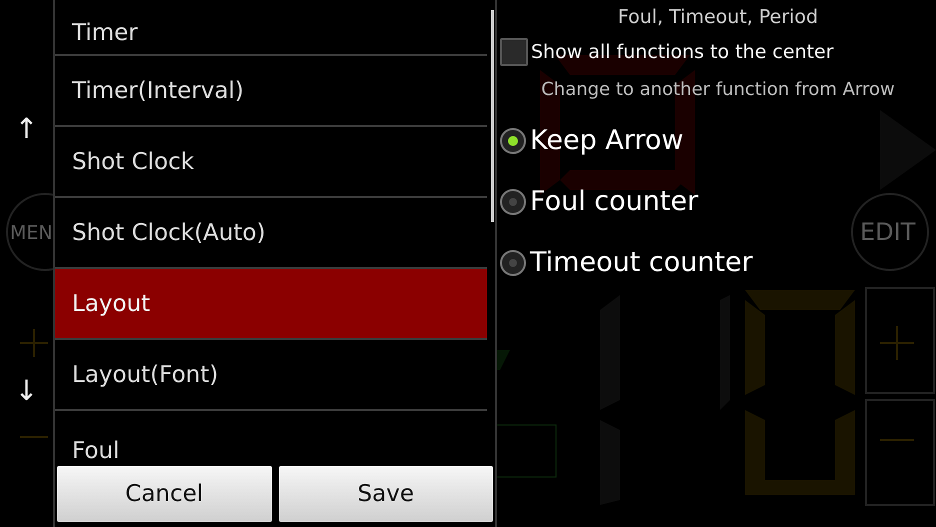 This screenshot has width=936, height=527. What do you see at coordinates (26, 391) in the screenshot?
I see `scroll-down-arrow: ↓` at bounding box center [26, 391].